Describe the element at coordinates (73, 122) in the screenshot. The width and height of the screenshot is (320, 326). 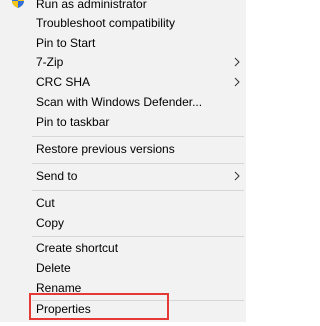
I see `menu-item-label: Pin to taskbar` at that location.